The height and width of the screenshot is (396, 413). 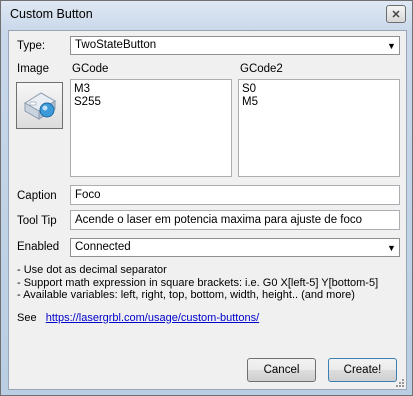 I want to click on caption-input: Foco, so click(x=235, y=195).